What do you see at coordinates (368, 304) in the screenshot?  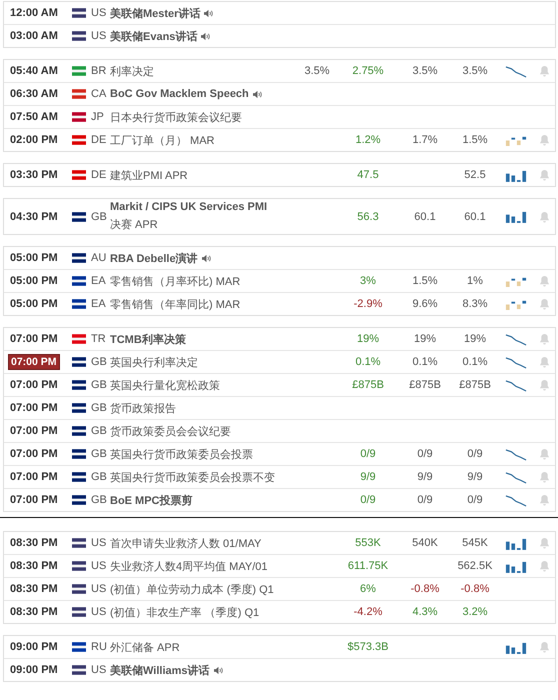 I see `value-text: -2.9%` at bounding box center [368, 304].